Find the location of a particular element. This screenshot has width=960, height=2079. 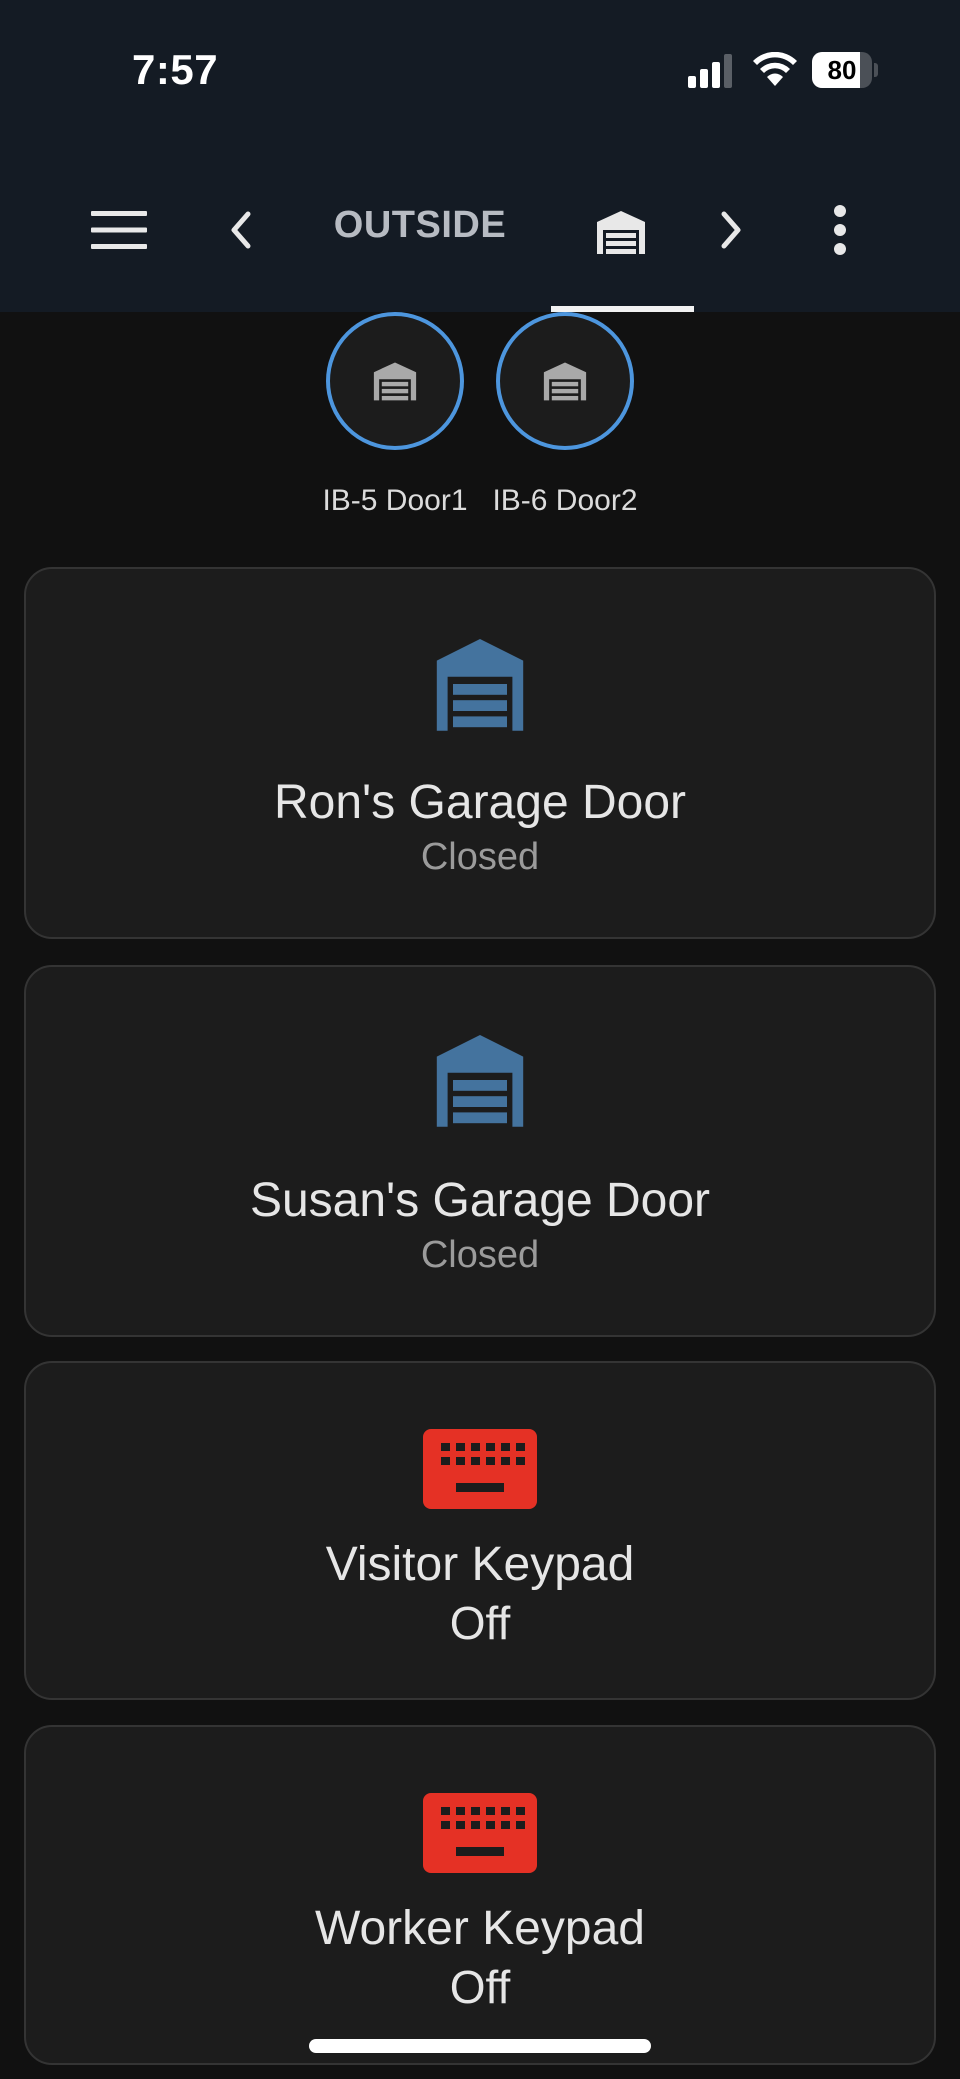

battery-icon: 80 is located at coordinates (842, 70).